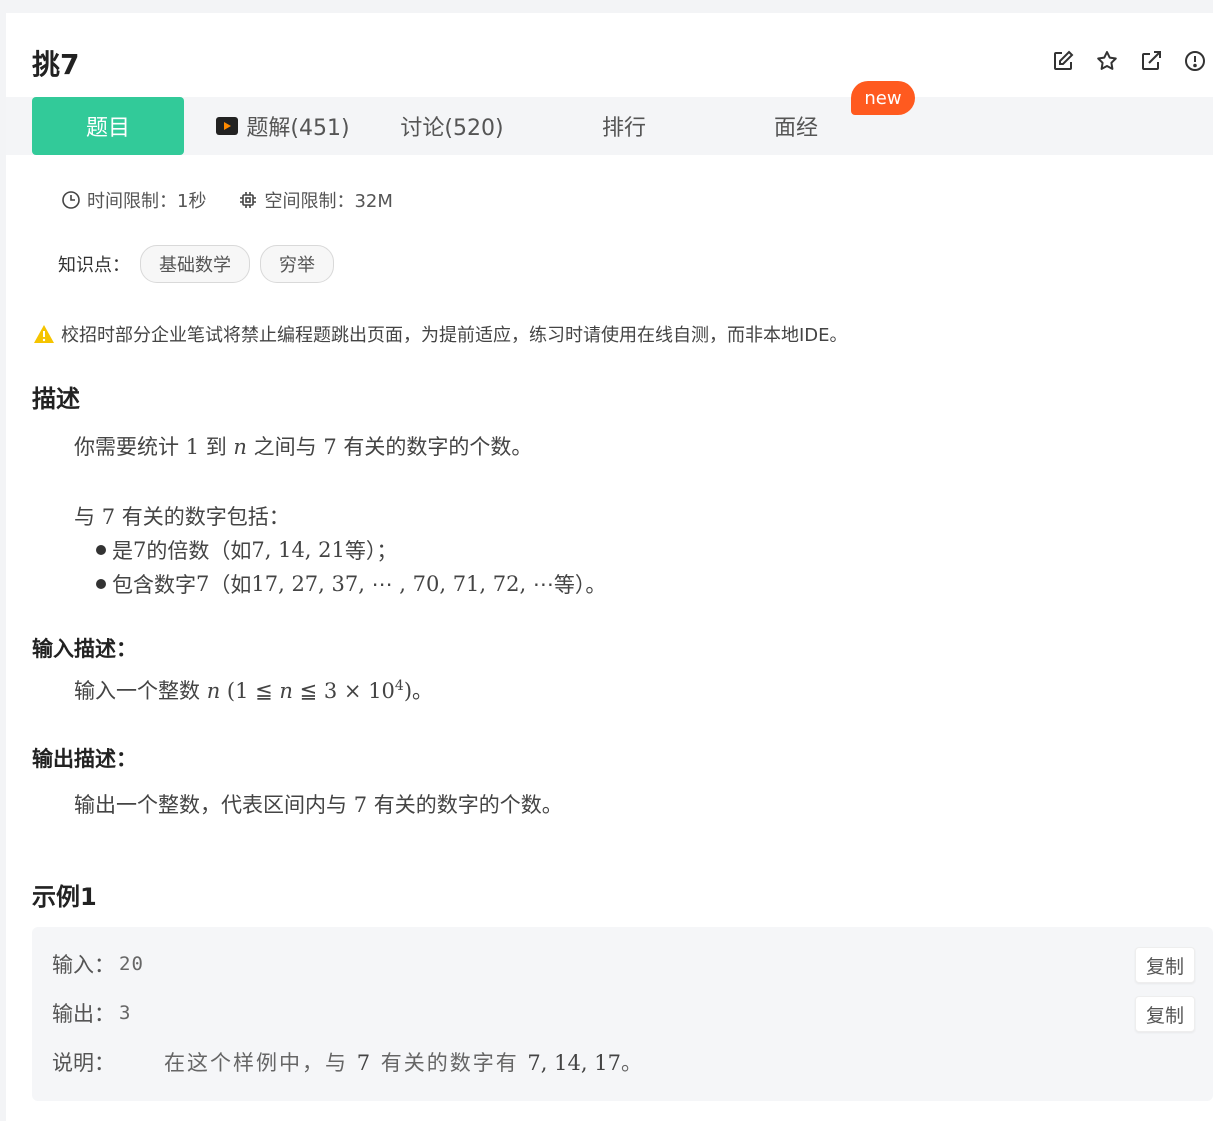  Describe the element at coordinates (303, 447) in the screenshot. I see `description-line-1: 你需要统计 1 到 n 之间与 7 有关的数字的个数。` at that location.